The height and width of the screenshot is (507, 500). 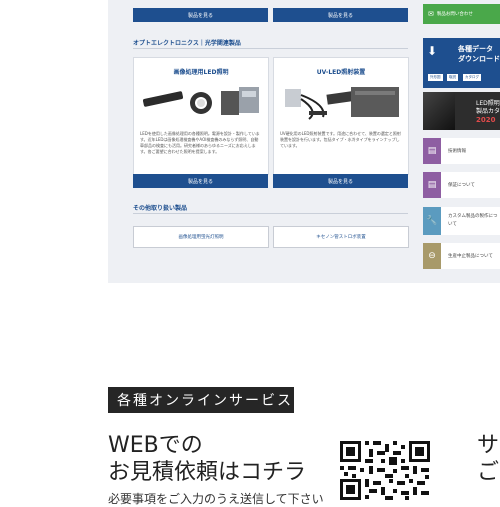 I want to click on qr-code, so click(x=385, y=470).